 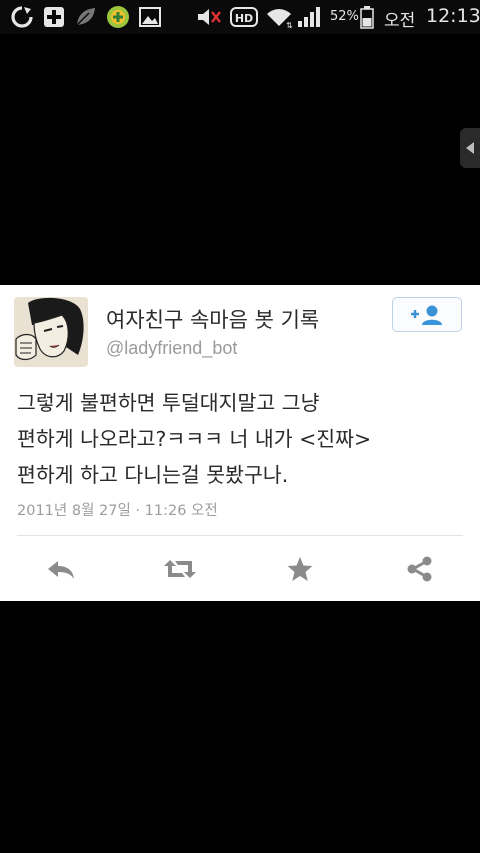 What do you see at coordinates (209, 17) in the screenshot?
I see `mute-icon` at bounding box center [209, 17].